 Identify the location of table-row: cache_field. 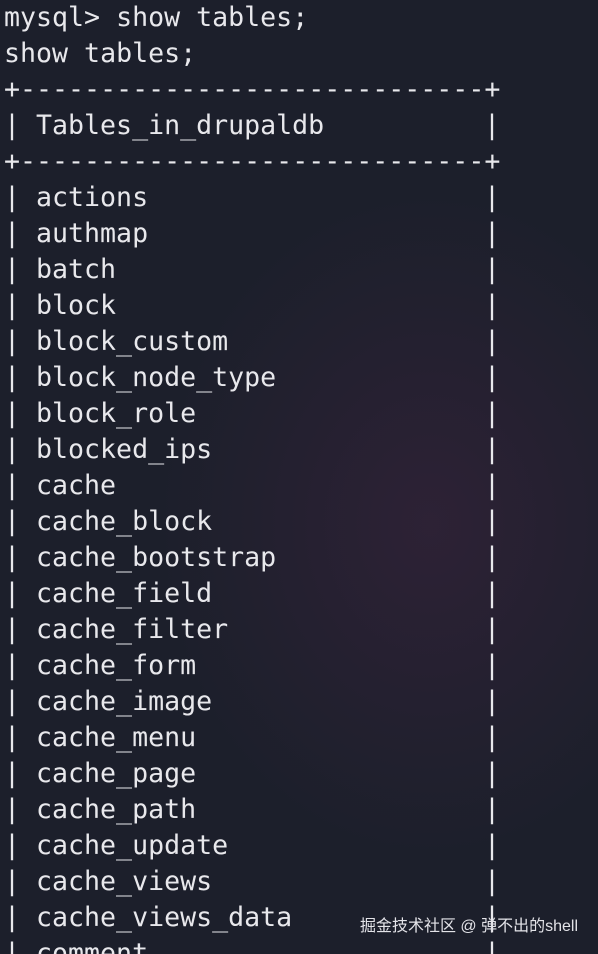
(124, 593).